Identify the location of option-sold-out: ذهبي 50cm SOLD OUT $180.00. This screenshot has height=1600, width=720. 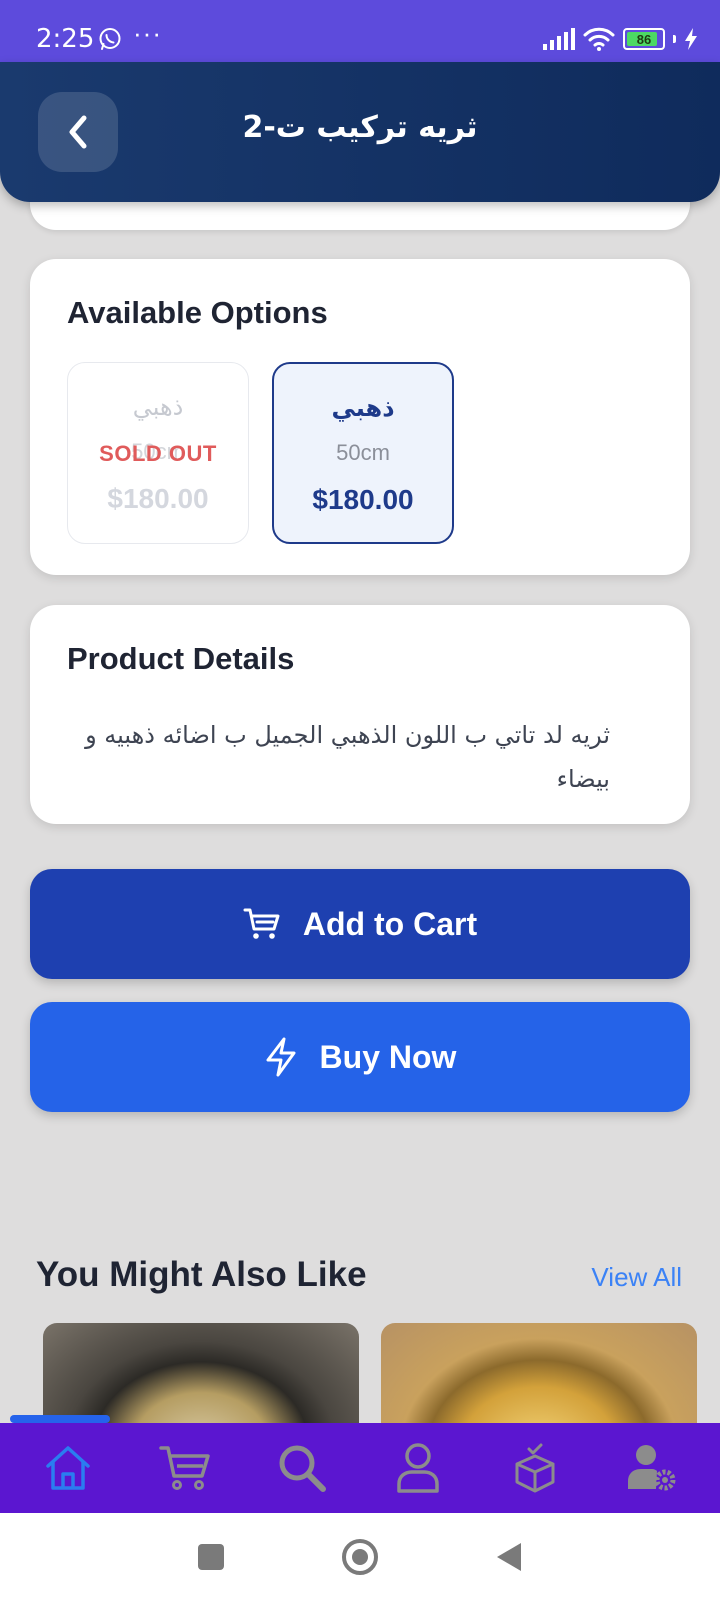
(158, 453).